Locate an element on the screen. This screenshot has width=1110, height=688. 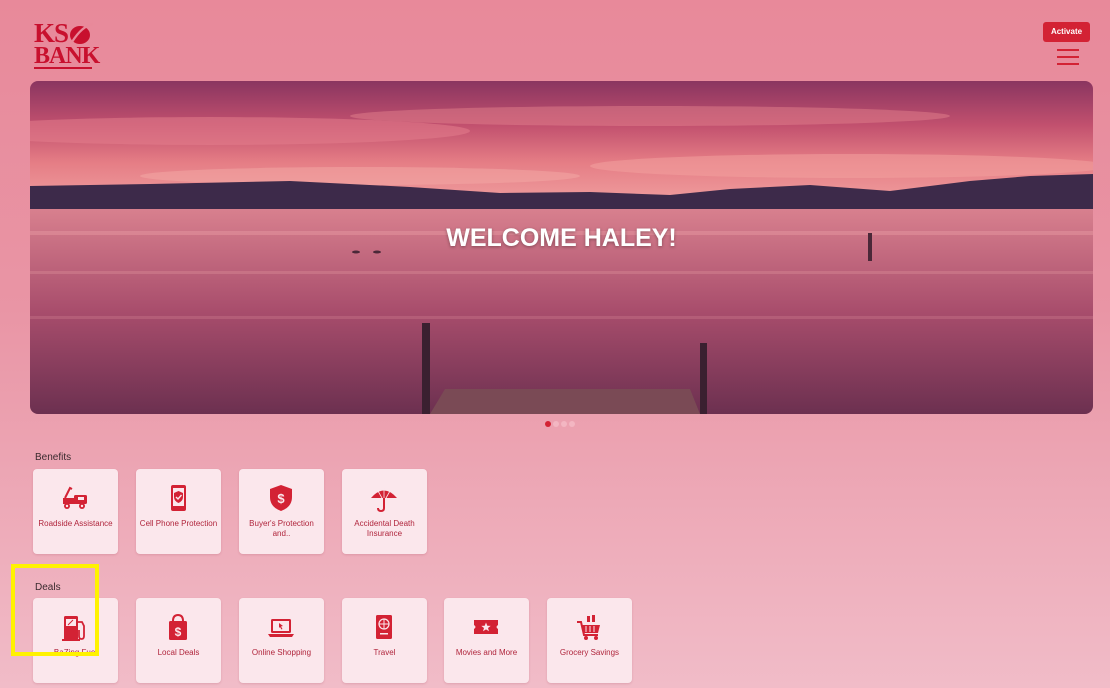
logo-text-bank: BANK is located at coordinates (67, 56).